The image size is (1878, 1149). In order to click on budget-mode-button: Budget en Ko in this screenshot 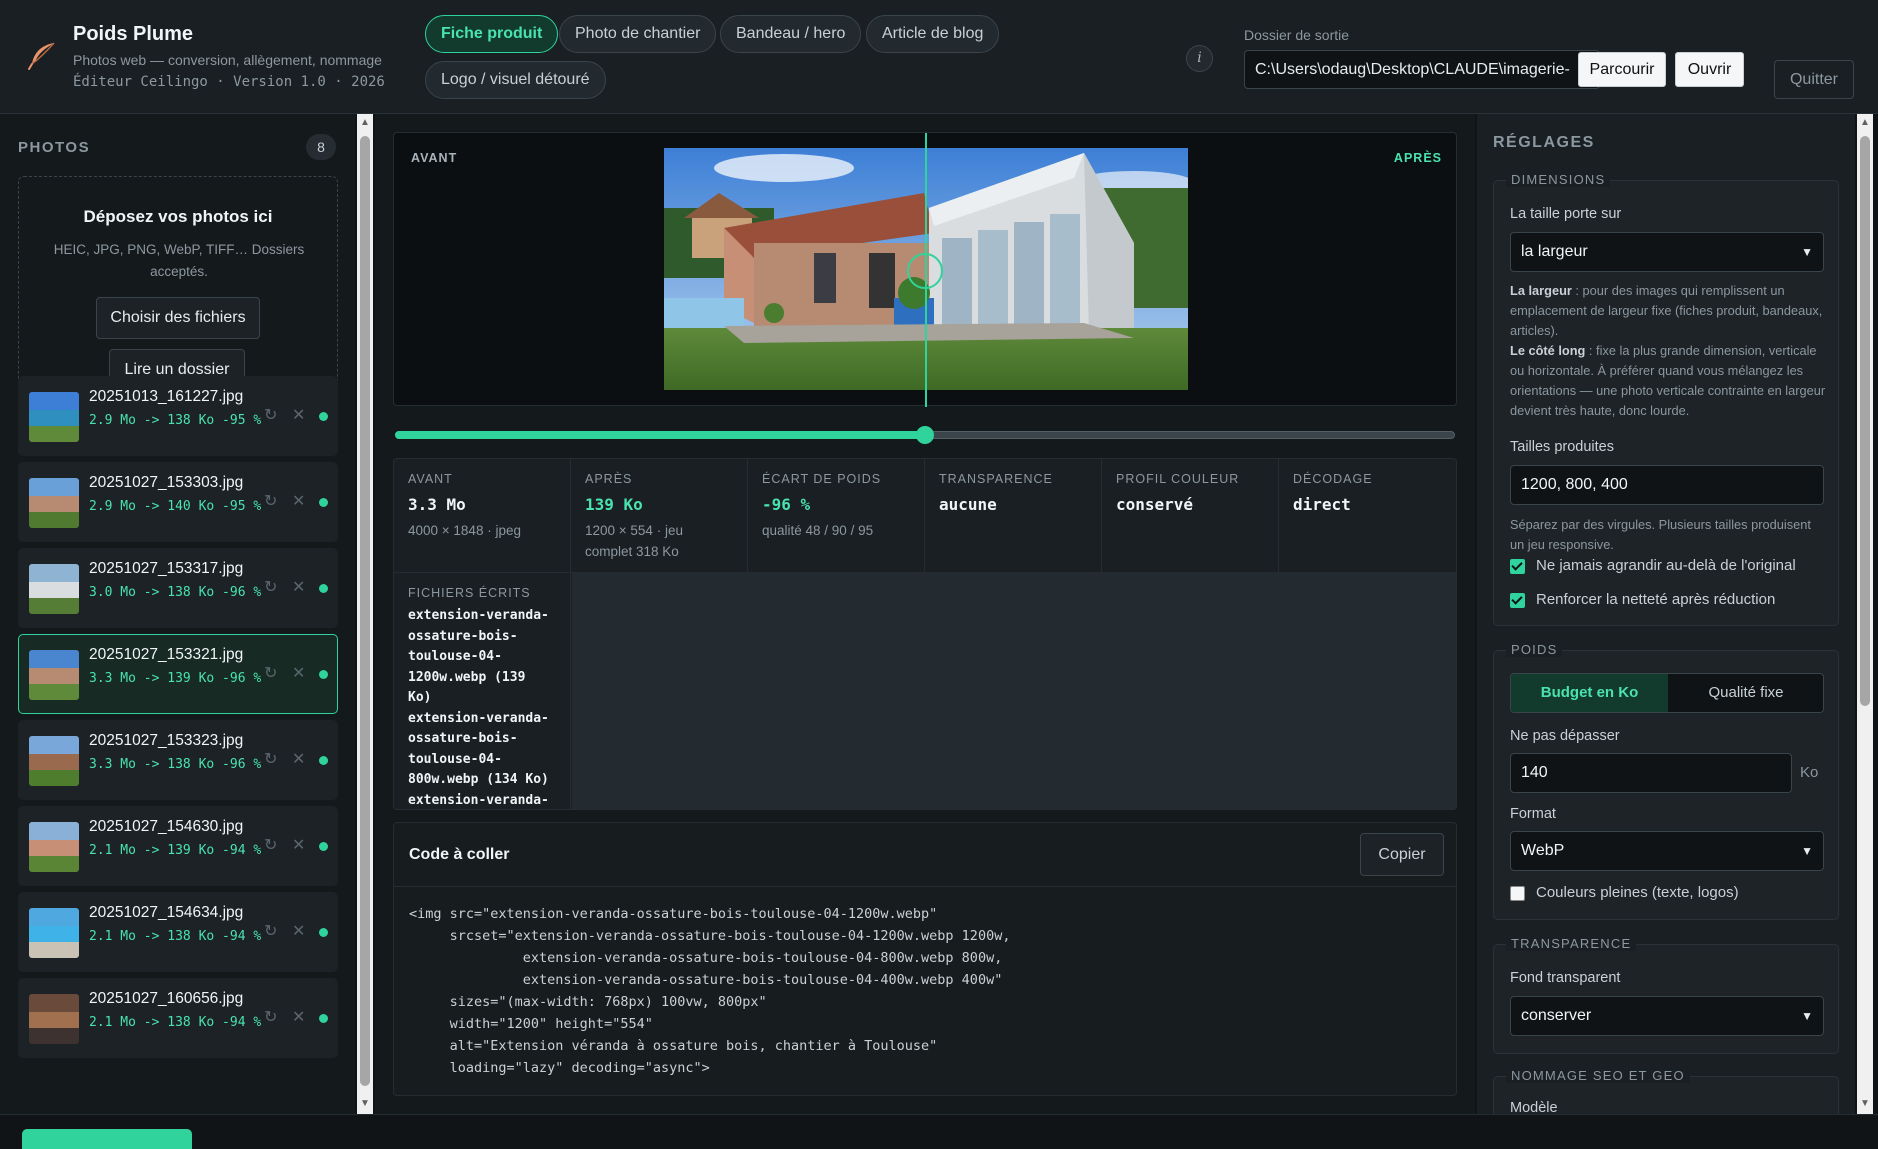, I will do `click(1589, 693)`.